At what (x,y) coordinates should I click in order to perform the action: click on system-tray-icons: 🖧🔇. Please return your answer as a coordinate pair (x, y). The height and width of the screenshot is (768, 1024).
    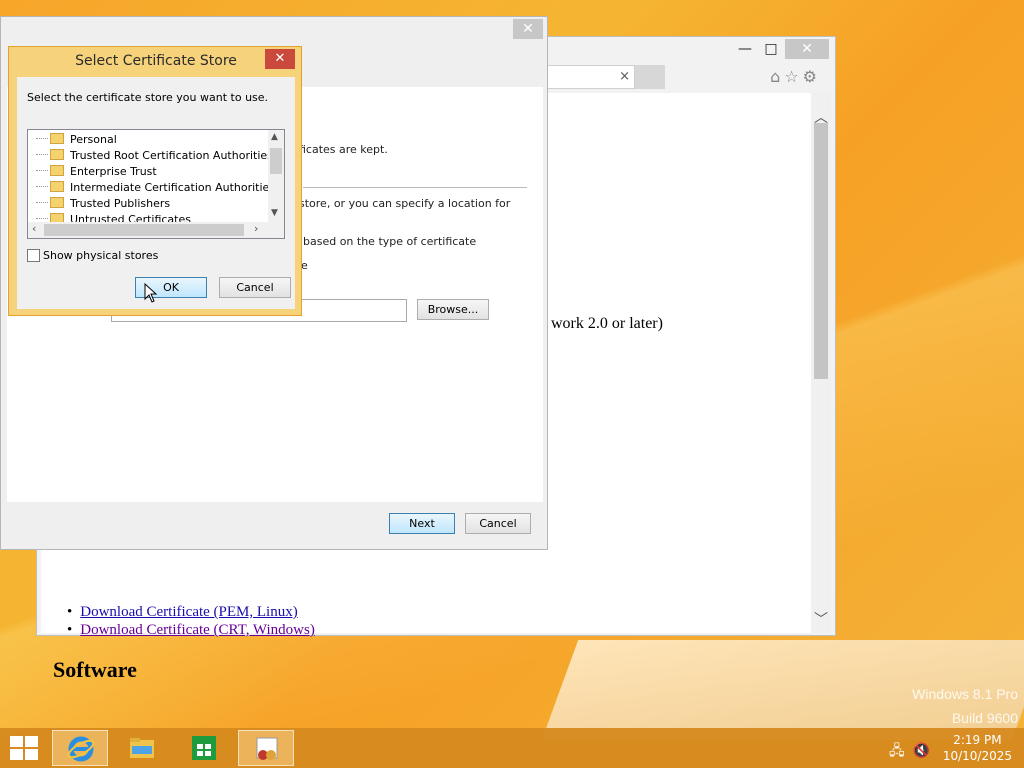
    Looking at the image, I should click on (913, 752).